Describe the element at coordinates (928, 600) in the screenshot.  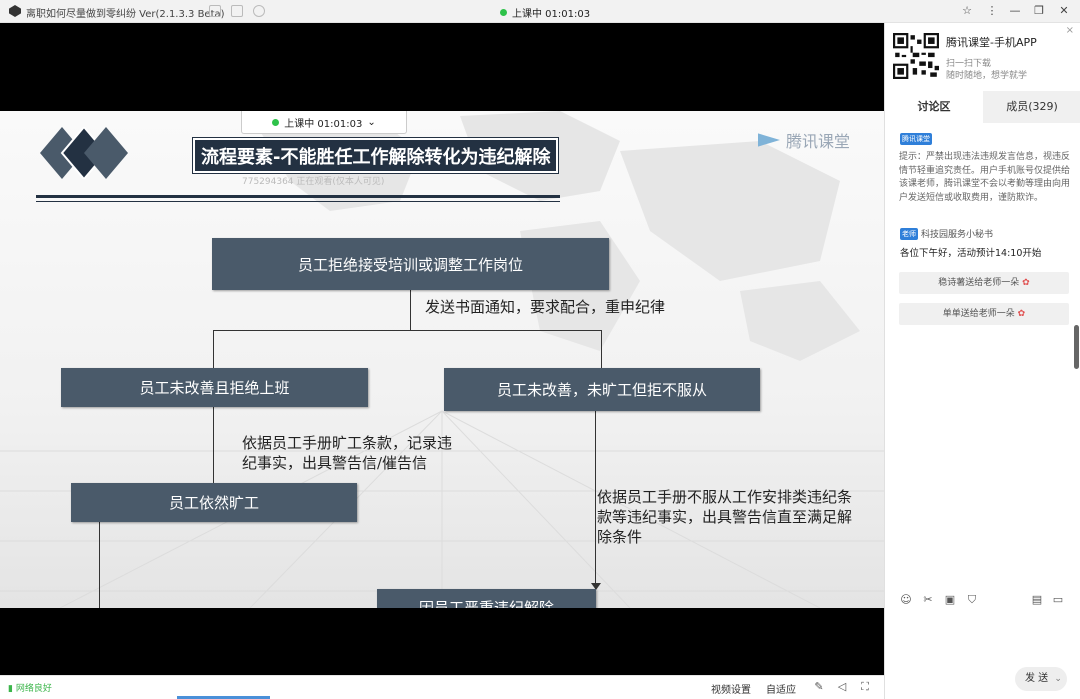
I see `scissors-icon: ✂` at that location.